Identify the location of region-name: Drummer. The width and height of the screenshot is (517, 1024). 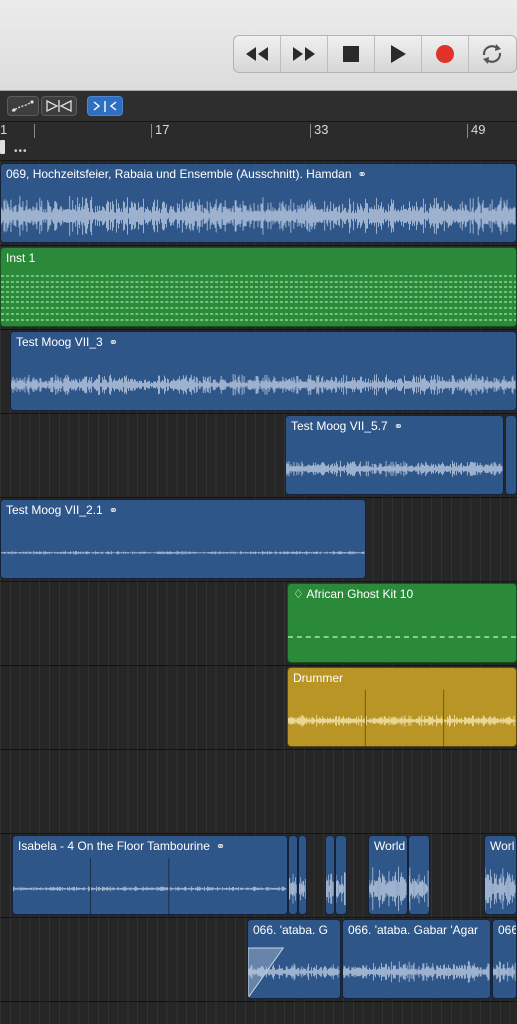
(318, 678).